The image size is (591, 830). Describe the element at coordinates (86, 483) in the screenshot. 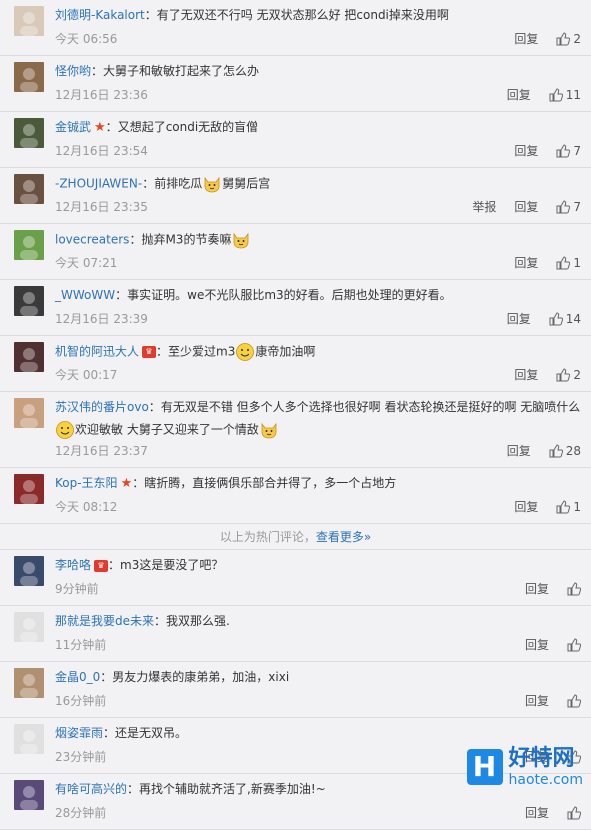

I see `username-link: Kop-王东阳` at that location.